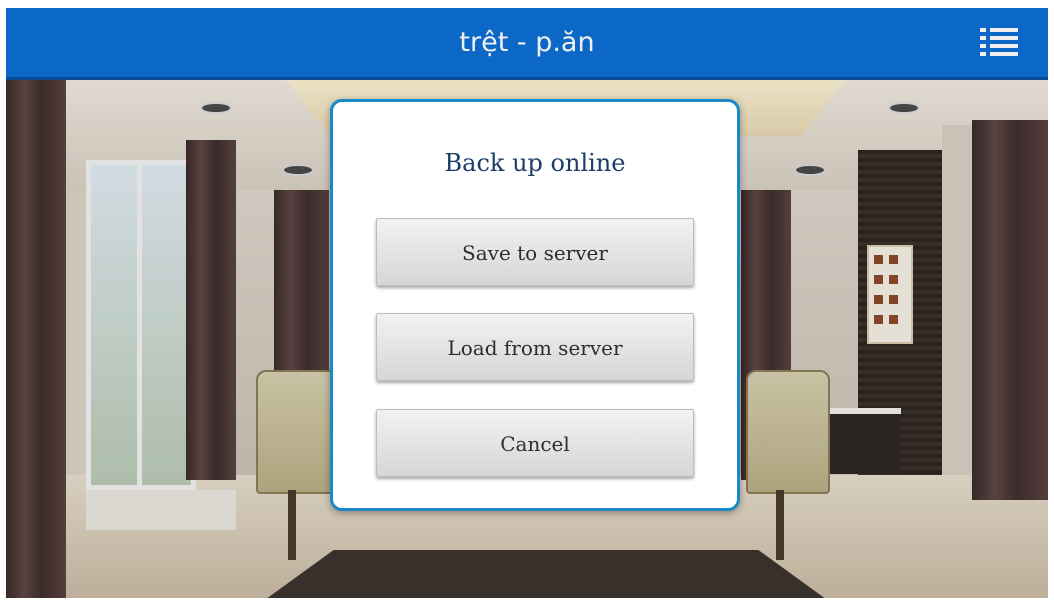 Image resolution: width=1054 pixels, height=600 pixels. What do you see at coordinates (535, 252) in the screenshot?
I see `save-to-server-button: Save to server` at bounding box center [535, 252].